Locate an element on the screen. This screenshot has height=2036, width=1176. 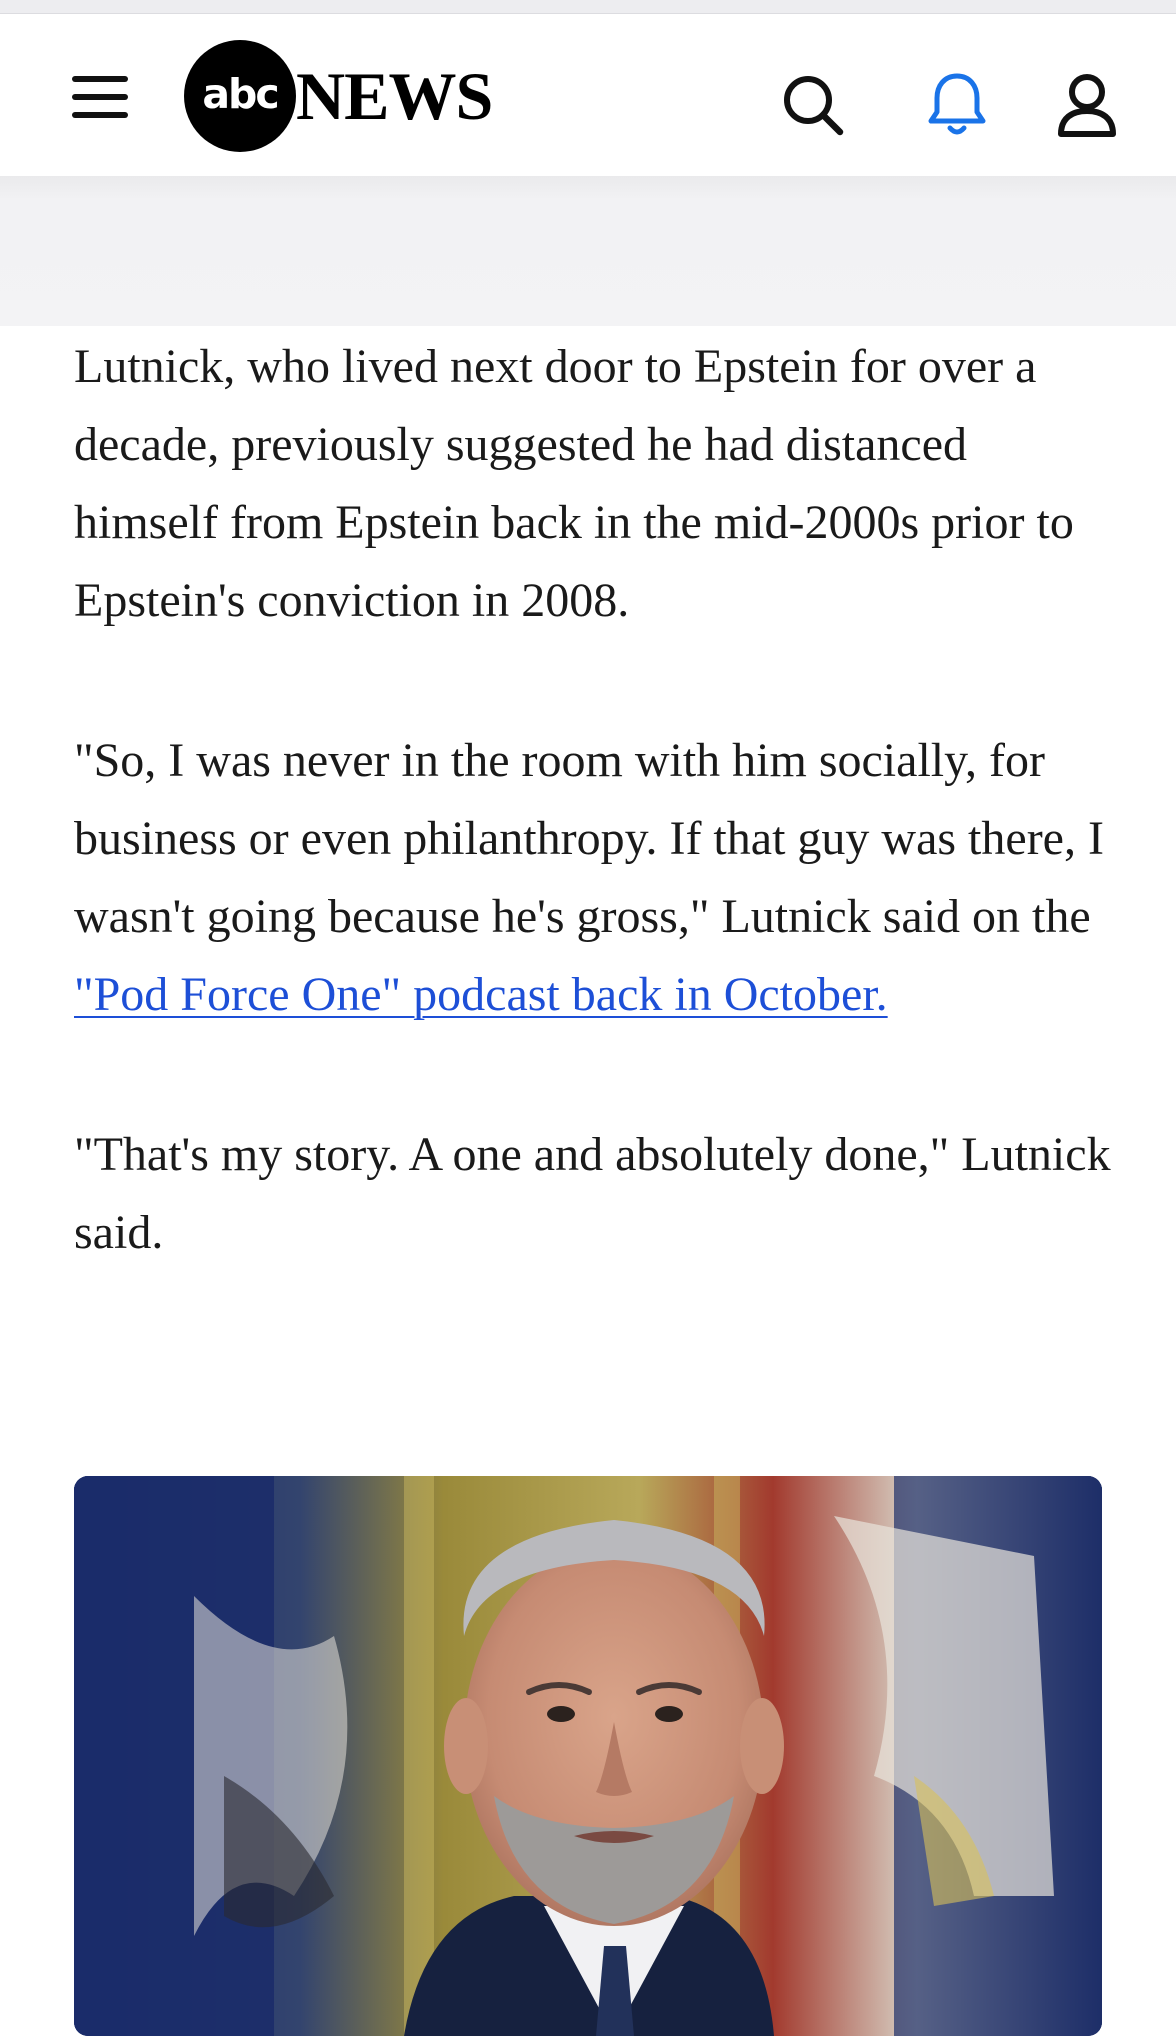
bell-icon is located at coordinates (957, 104).